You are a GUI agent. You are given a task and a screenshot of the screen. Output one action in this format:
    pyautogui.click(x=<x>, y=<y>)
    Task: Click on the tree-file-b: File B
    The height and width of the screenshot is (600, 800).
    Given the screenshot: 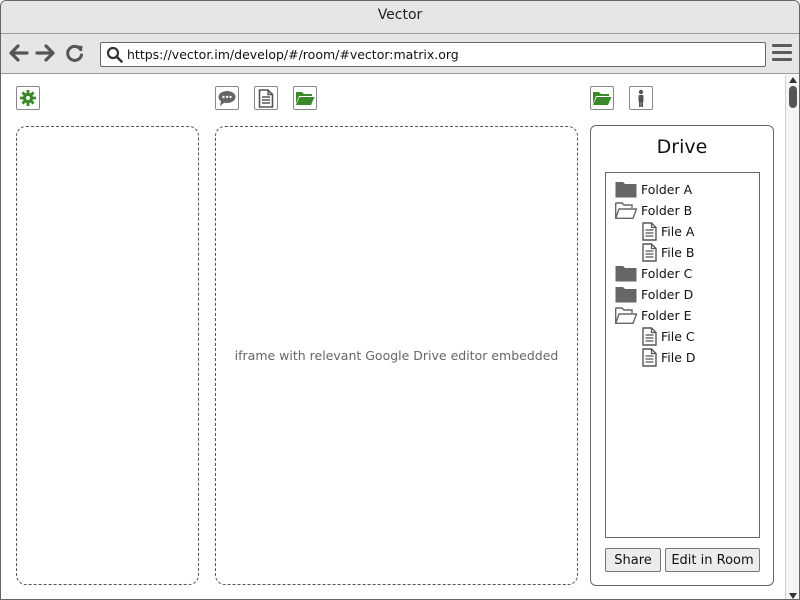 What is the action you would take?
    pyautogui.click(x=668, y=252)
    